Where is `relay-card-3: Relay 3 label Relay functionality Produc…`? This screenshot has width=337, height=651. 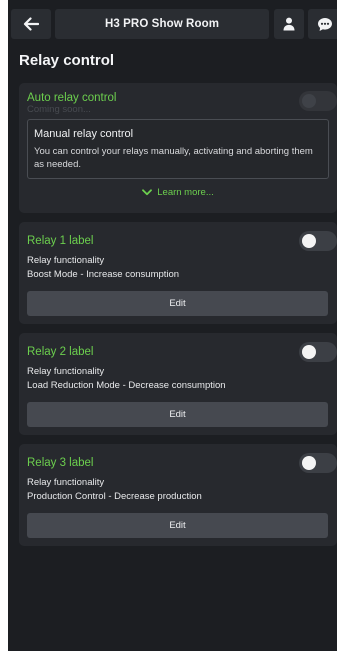 relay-card-3: Relay 3 label Relay functionality Produc… is located at coordinates (178, 495).